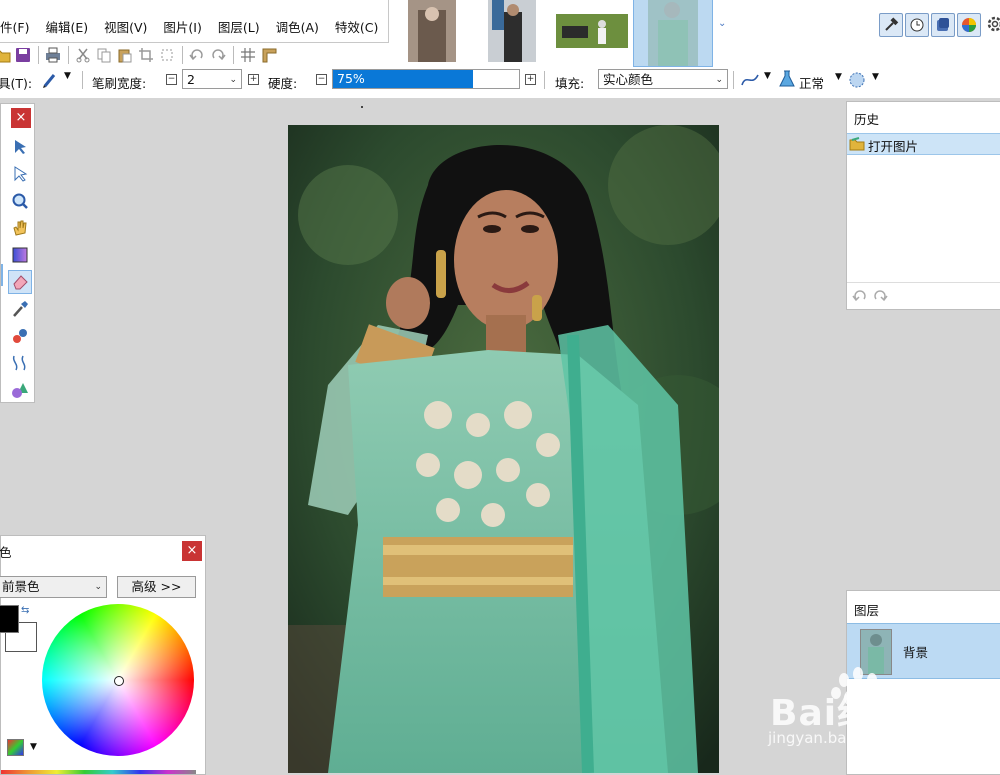 The width and height of the screenshot is (1000, 775). What do you see at coordinates (103, 655) in the screenshot?
I see `colors-panel: 色 × 前景色 ⌄ 高级 >> ⇆ ▼` at bounding box center [103, 655].